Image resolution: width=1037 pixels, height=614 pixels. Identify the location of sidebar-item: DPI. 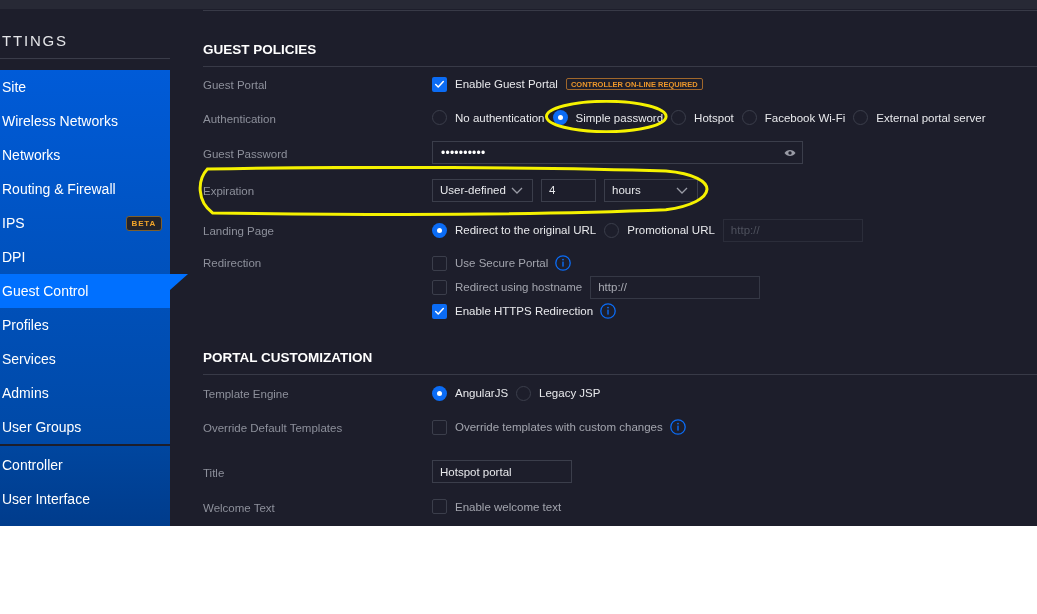
(85, 257).